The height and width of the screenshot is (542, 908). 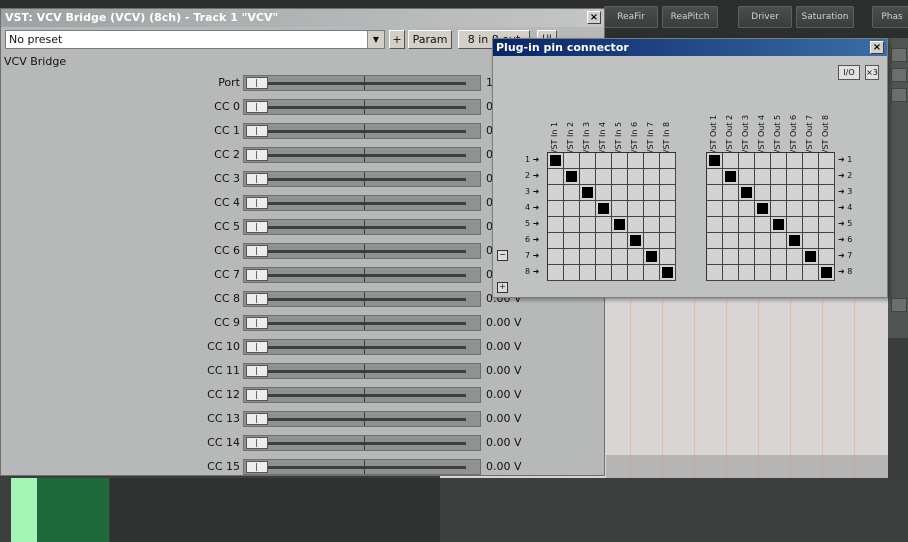 What do you see at coordinates (275, 510) in the screenshot?
I see `track-lane` at bounding box center [275, 510].